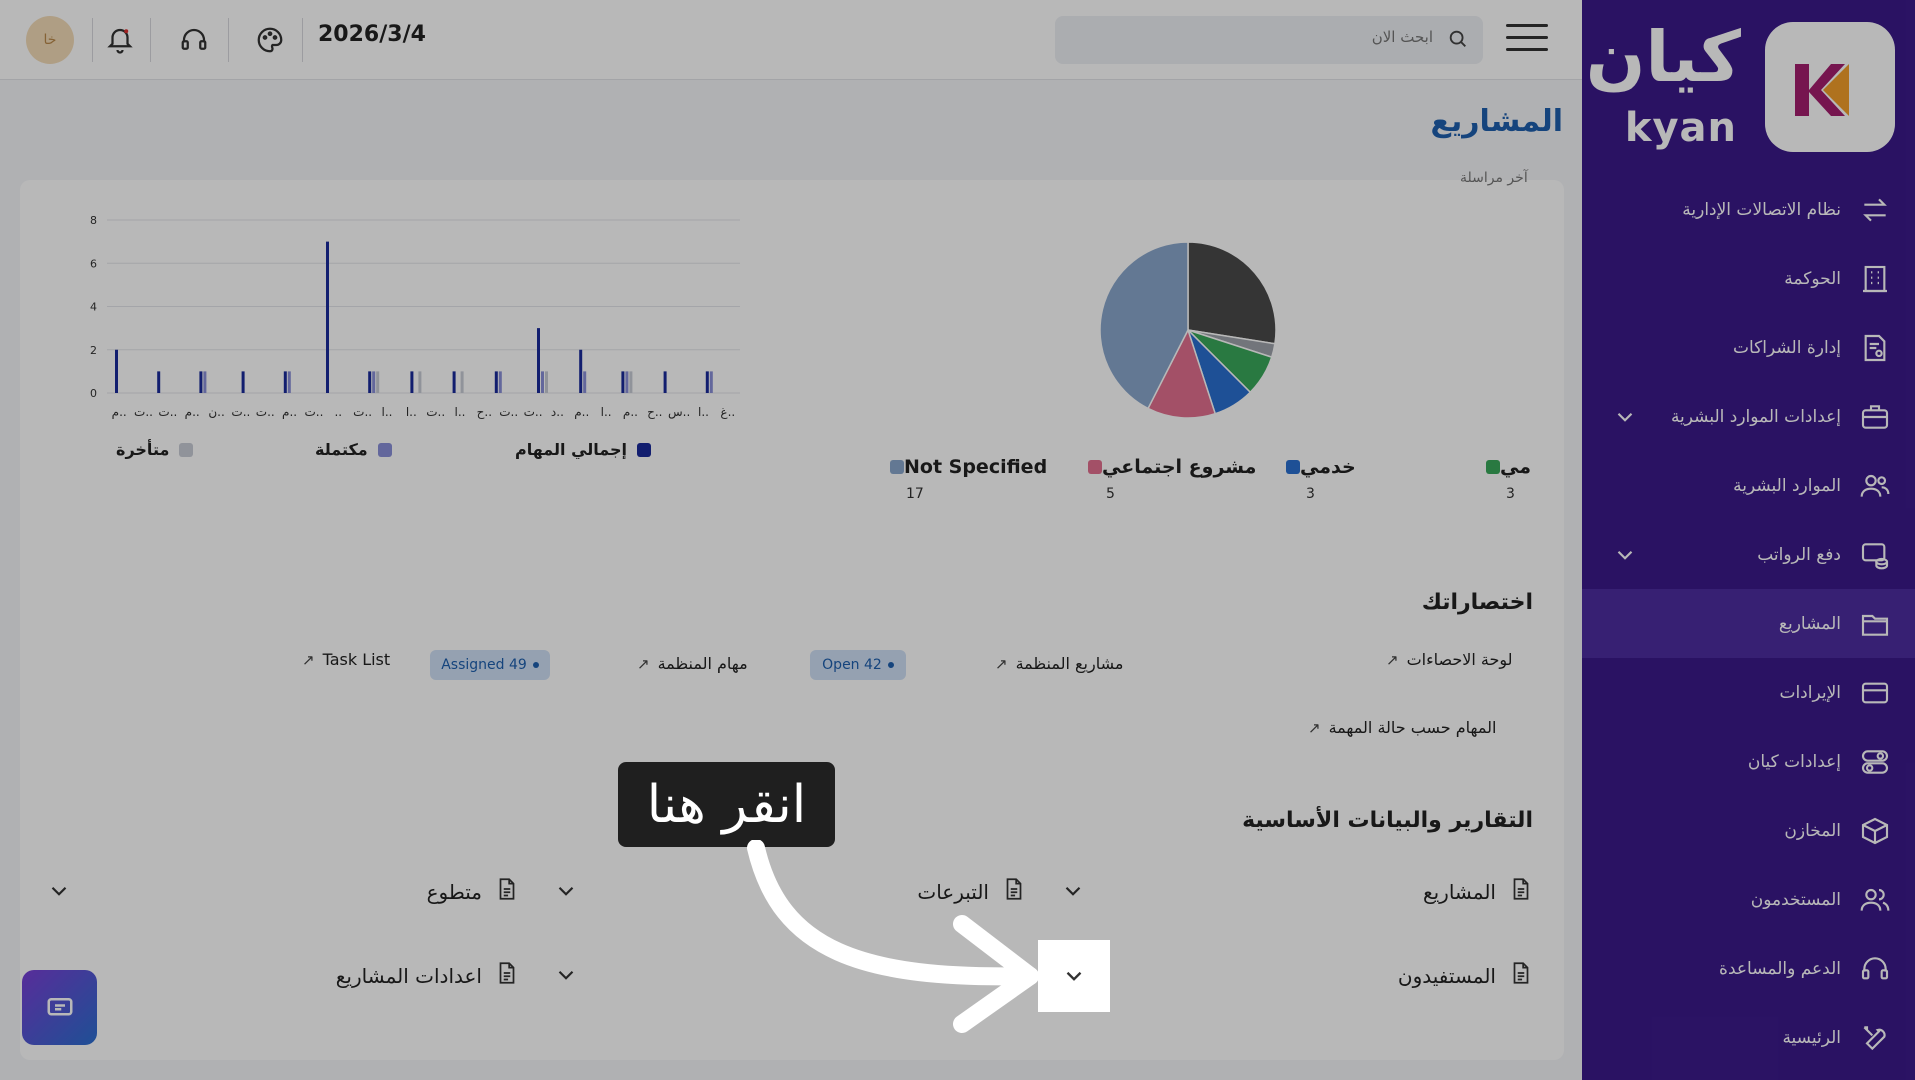 The width and height of the screenshot is (1915, 1080). Describe the element at coordinates (1466, 975) in the screenshot. I see `report-beneficiaries: المستفيدون` at that location.